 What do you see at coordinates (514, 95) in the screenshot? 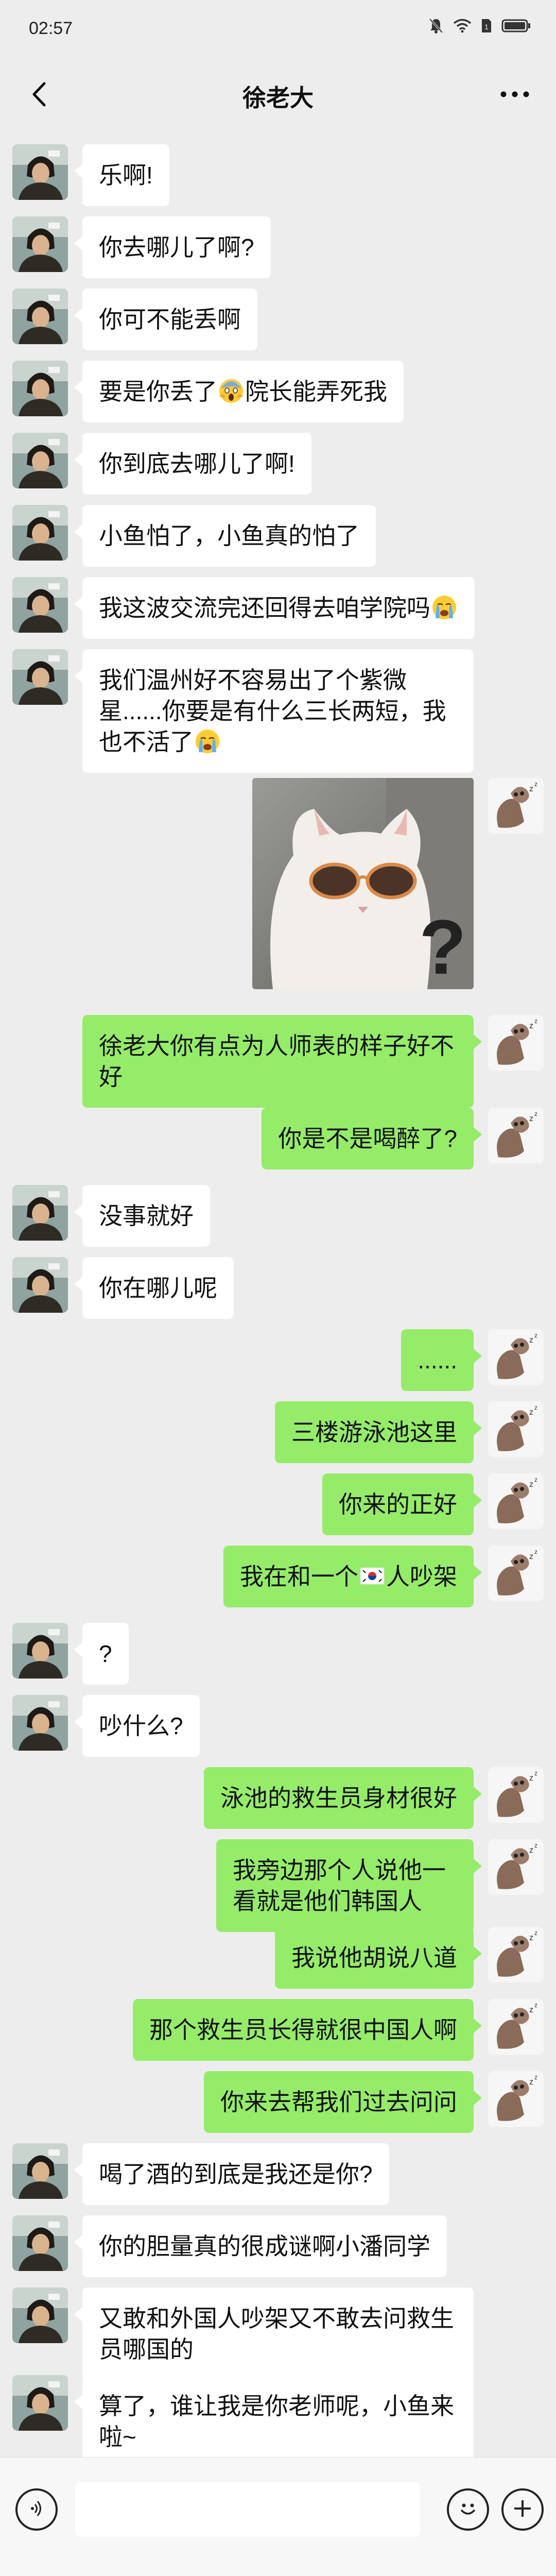
I see `more-button` at bounding box center [514, 95].